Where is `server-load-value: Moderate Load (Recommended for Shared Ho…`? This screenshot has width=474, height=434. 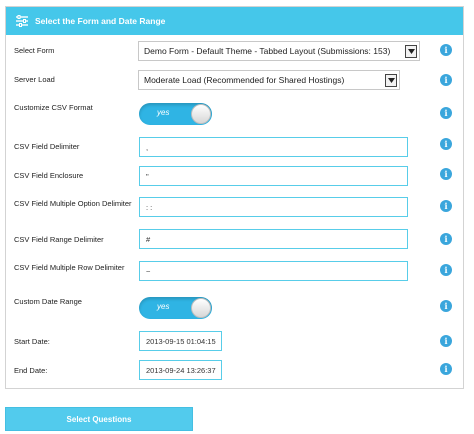 server-load-value: Moderate Load (Recommended for Shared Ho… is located at coordinates (244, 80).